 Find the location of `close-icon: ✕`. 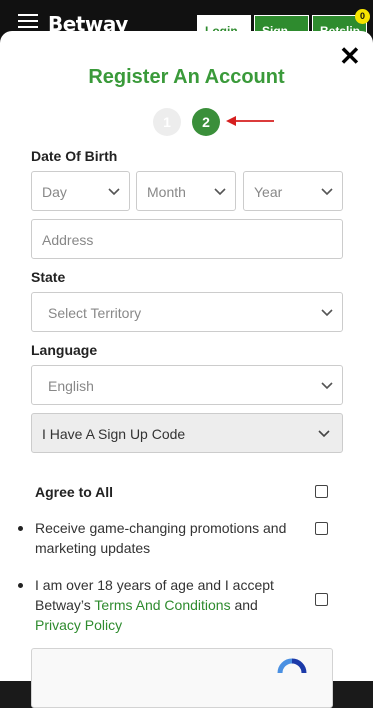

close-icon: ✕ is located at coordinates (350, 56).